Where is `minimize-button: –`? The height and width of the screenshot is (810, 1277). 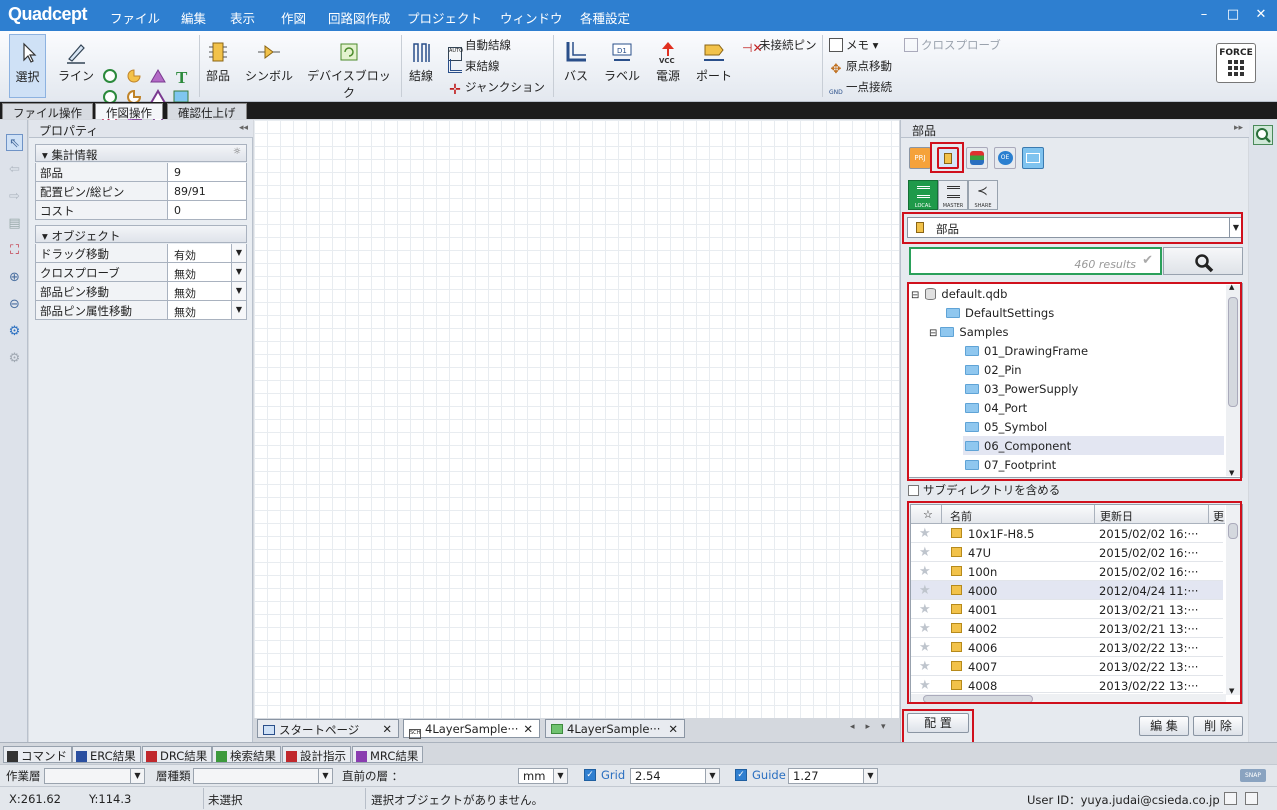
minimize-button: – is located at coordinates (1204, 15).